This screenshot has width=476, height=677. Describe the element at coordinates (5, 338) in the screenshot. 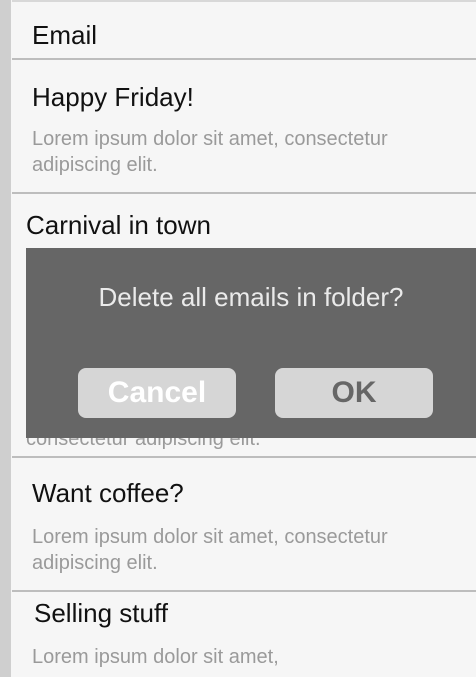

I see `left-edge-divider` at that location.